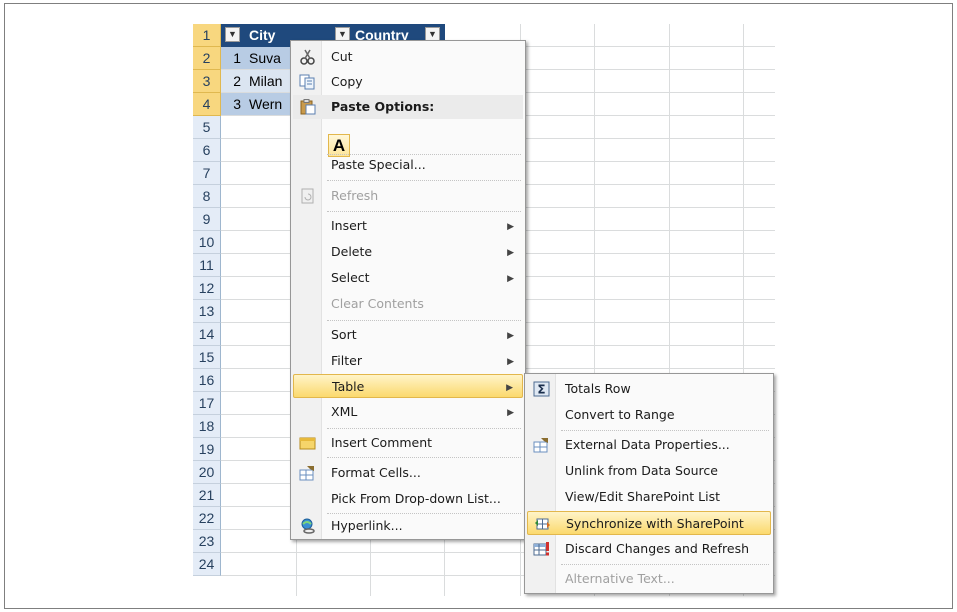  I want to click on submenu-item-convert-to-range: Convert to Range, so click(649, 415).